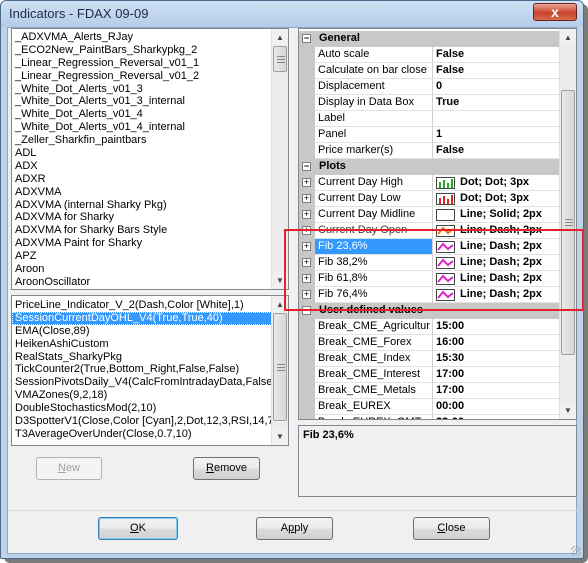  Describe the element at coordinates (497, 417) in the screenshot. I see `property-value: 22:00` at that location.